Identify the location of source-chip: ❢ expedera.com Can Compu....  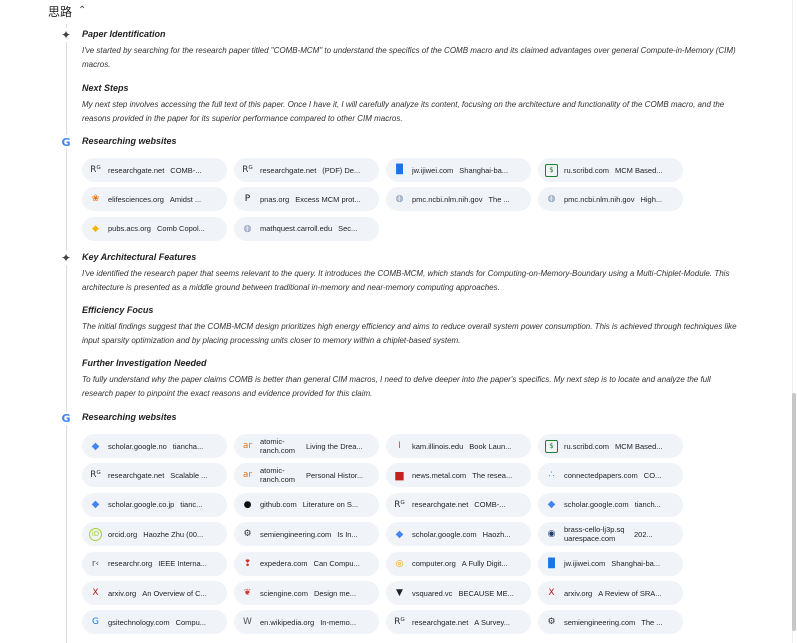
(306, 563).